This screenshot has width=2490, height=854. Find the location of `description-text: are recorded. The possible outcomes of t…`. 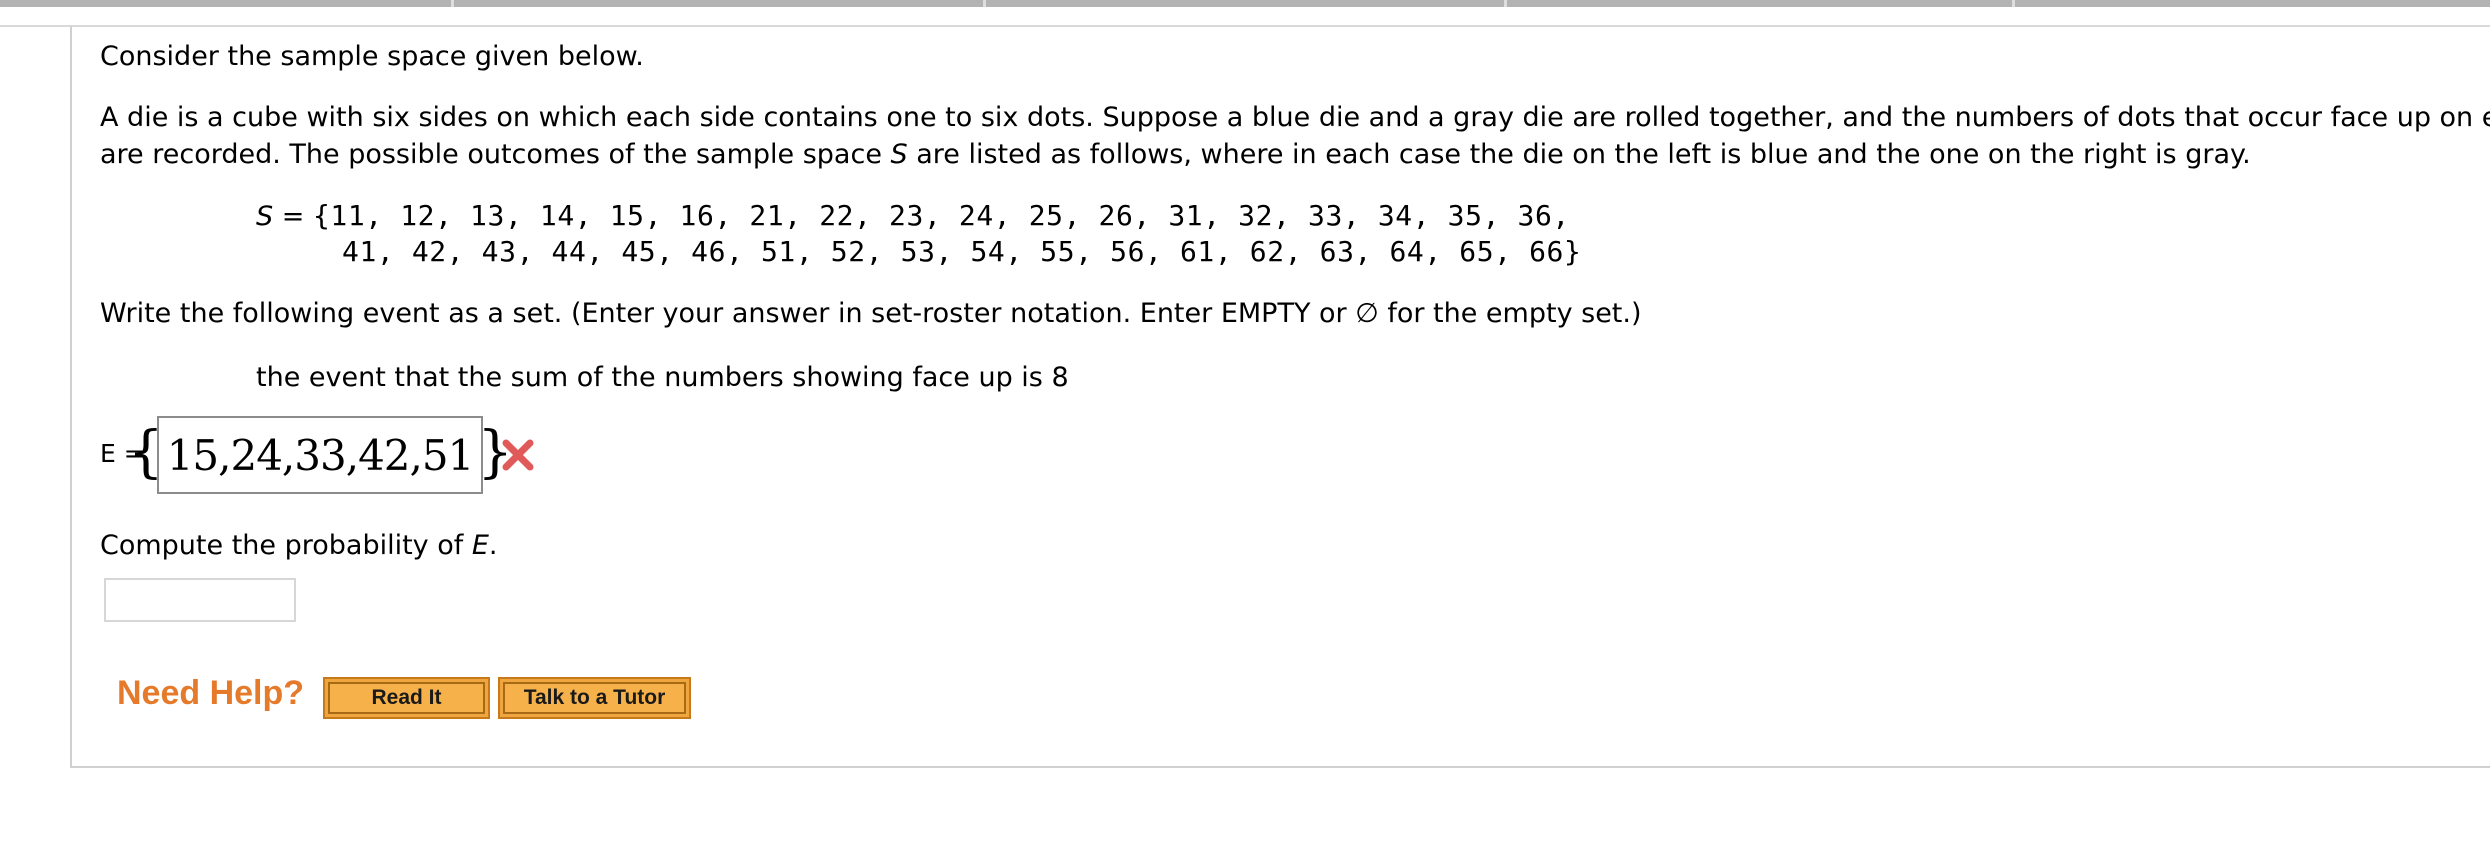

description-text: are recorded. The possible outcomes of t… is located at coordinates (495, 154).